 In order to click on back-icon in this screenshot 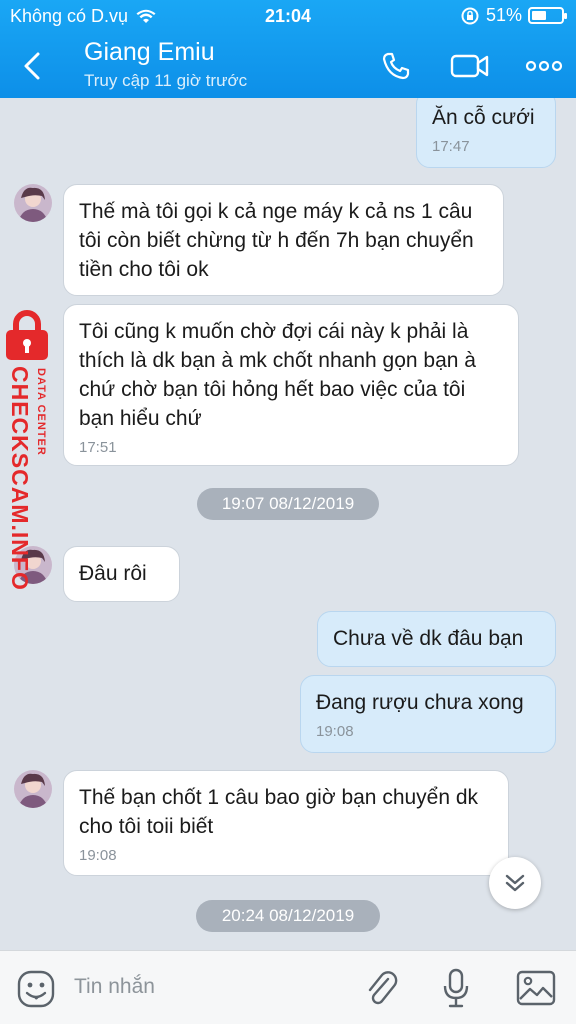, I will do `click(32, 66)`.